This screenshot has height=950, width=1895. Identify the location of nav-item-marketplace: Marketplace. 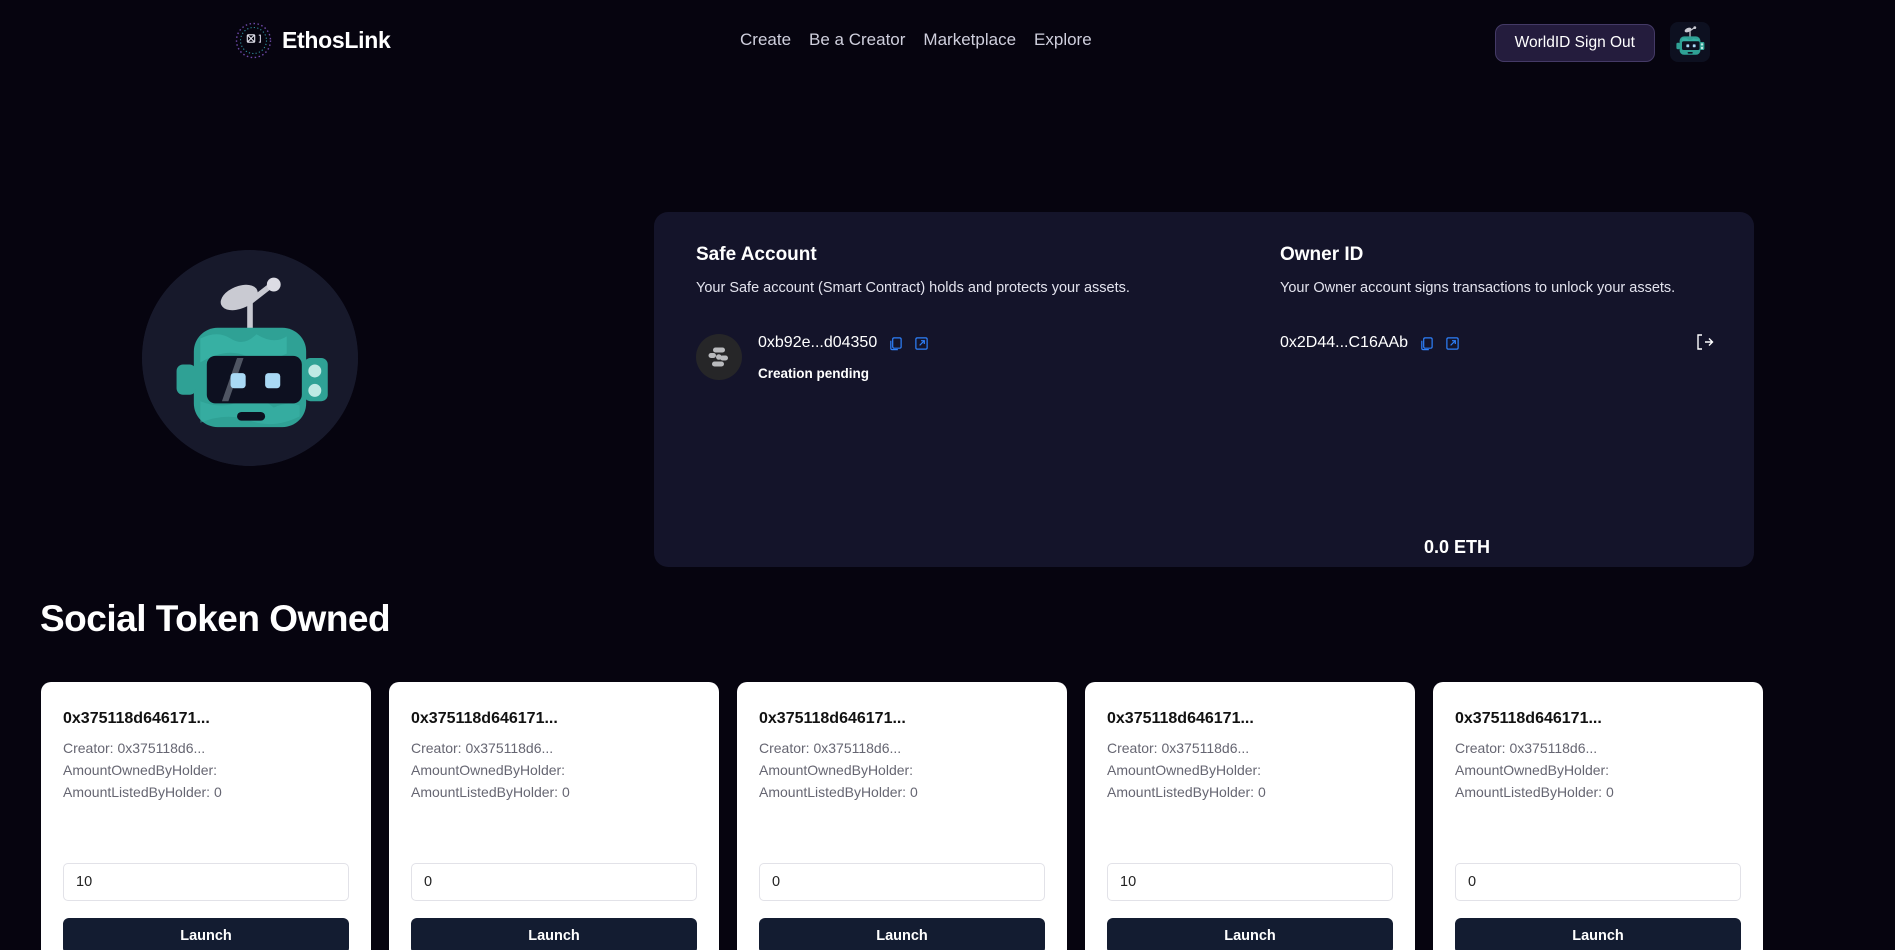
(969, 40).